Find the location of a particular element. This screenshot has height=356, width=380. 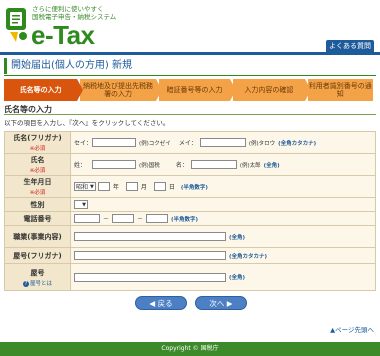

sei-label: 姓： is located at coordinates (80, 165).